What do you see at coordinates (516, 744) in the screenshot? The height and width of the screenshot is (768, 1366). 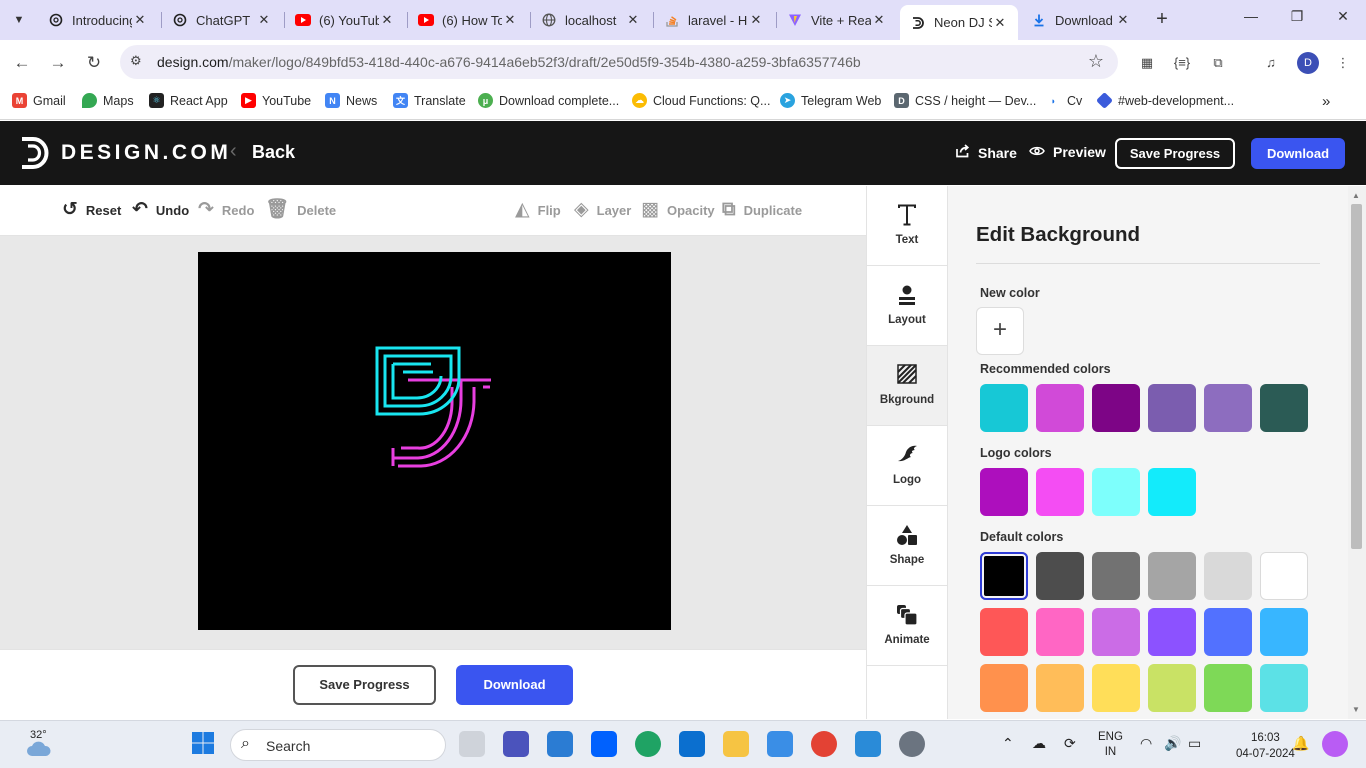 I see `teams-icon` at bounding box center [516, 744].